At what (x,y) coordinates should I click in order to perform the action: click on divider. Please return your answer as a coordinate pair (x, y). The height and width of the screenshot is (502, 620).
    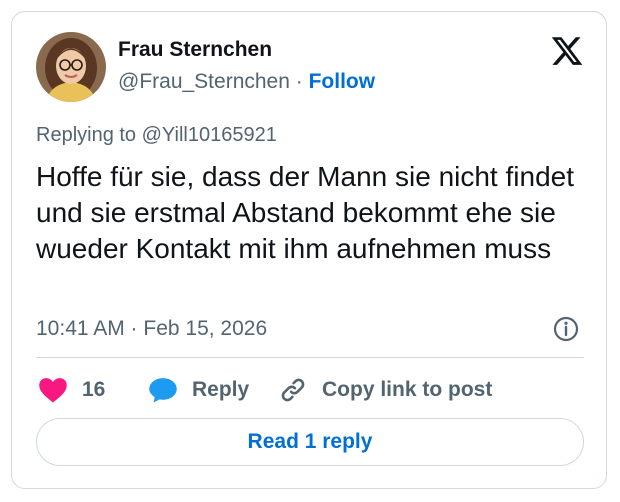
    Looking at the image, I should click on (310, 357).